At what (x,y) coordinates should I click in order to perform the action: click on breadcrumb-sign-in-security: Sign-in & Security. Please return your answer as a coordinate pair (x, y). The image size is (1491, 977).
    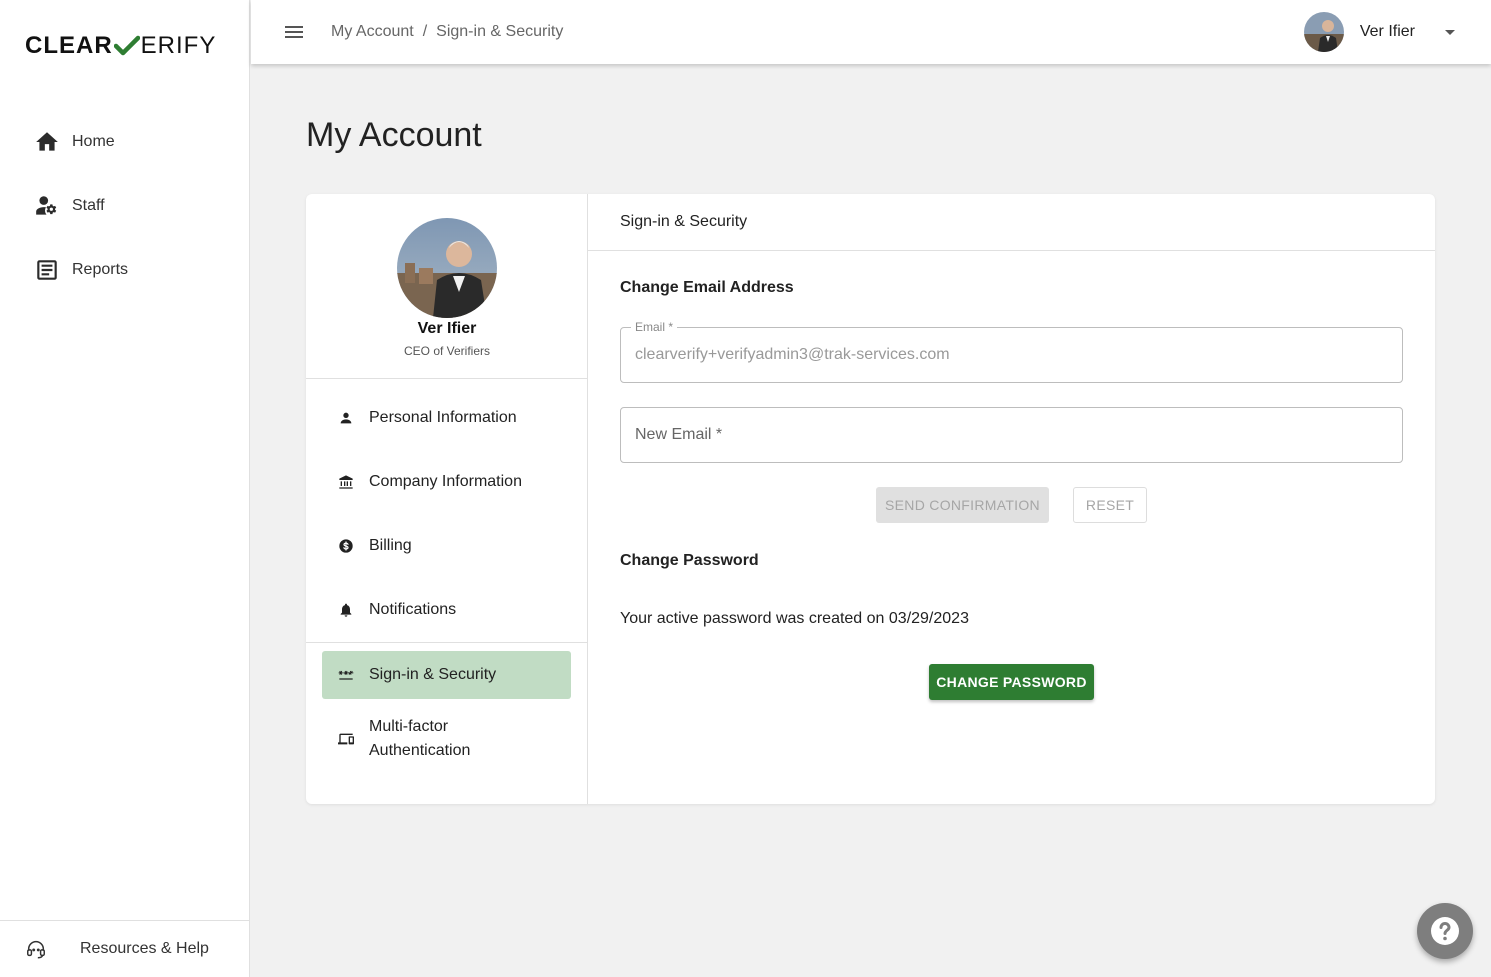
    Looking at the image, I should click on (499, 32).